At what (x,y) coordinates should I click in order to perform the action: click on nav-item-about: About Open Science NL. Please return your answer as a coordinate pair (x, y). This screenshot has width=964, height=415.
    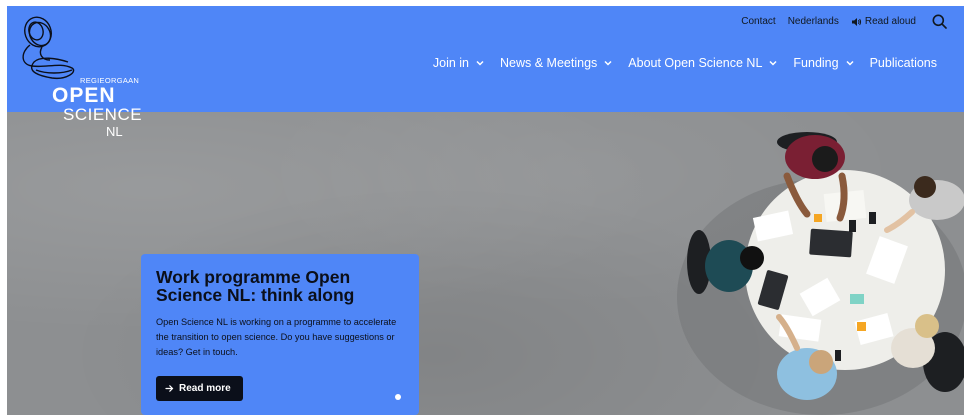
    Looking at the image, I should click on (703, 63).